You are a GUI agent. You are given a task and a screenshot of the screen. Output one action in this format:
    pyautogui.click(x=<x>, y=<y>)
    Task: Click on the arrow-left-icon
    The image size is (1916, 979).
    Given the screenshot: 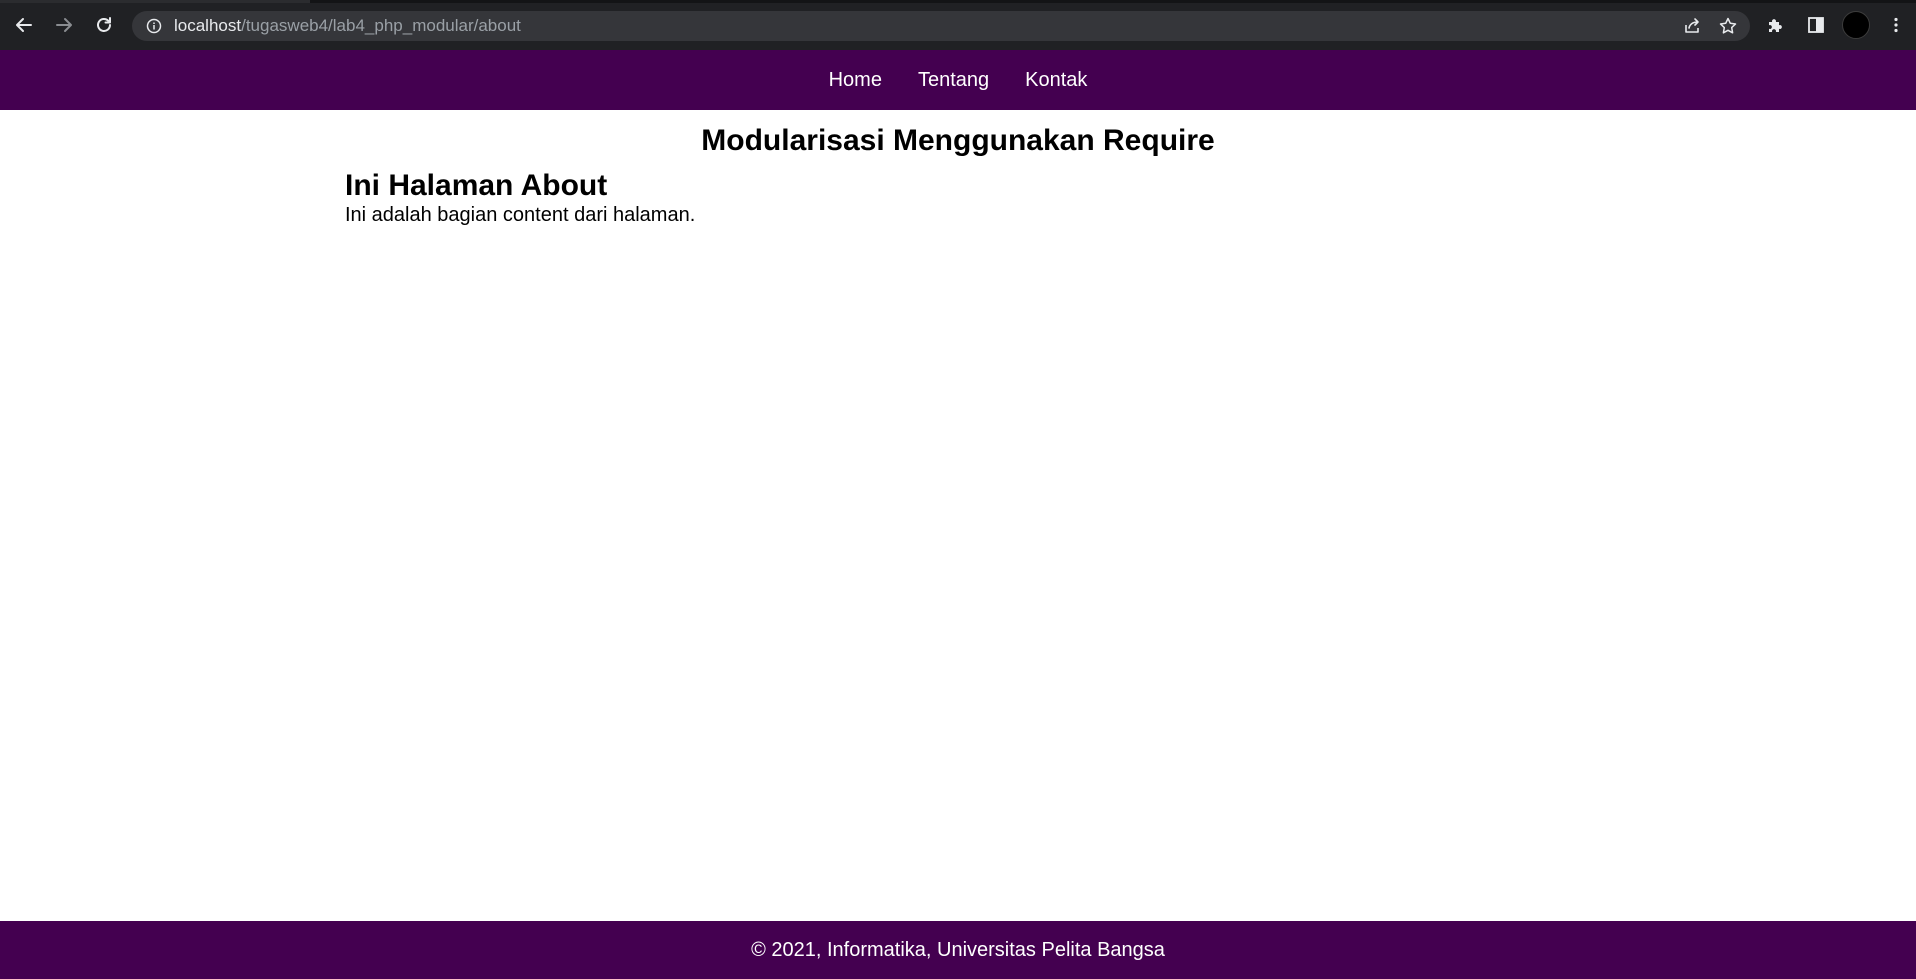 What is the action you would take?
    pyautogui.click(x=24, y=25)
    